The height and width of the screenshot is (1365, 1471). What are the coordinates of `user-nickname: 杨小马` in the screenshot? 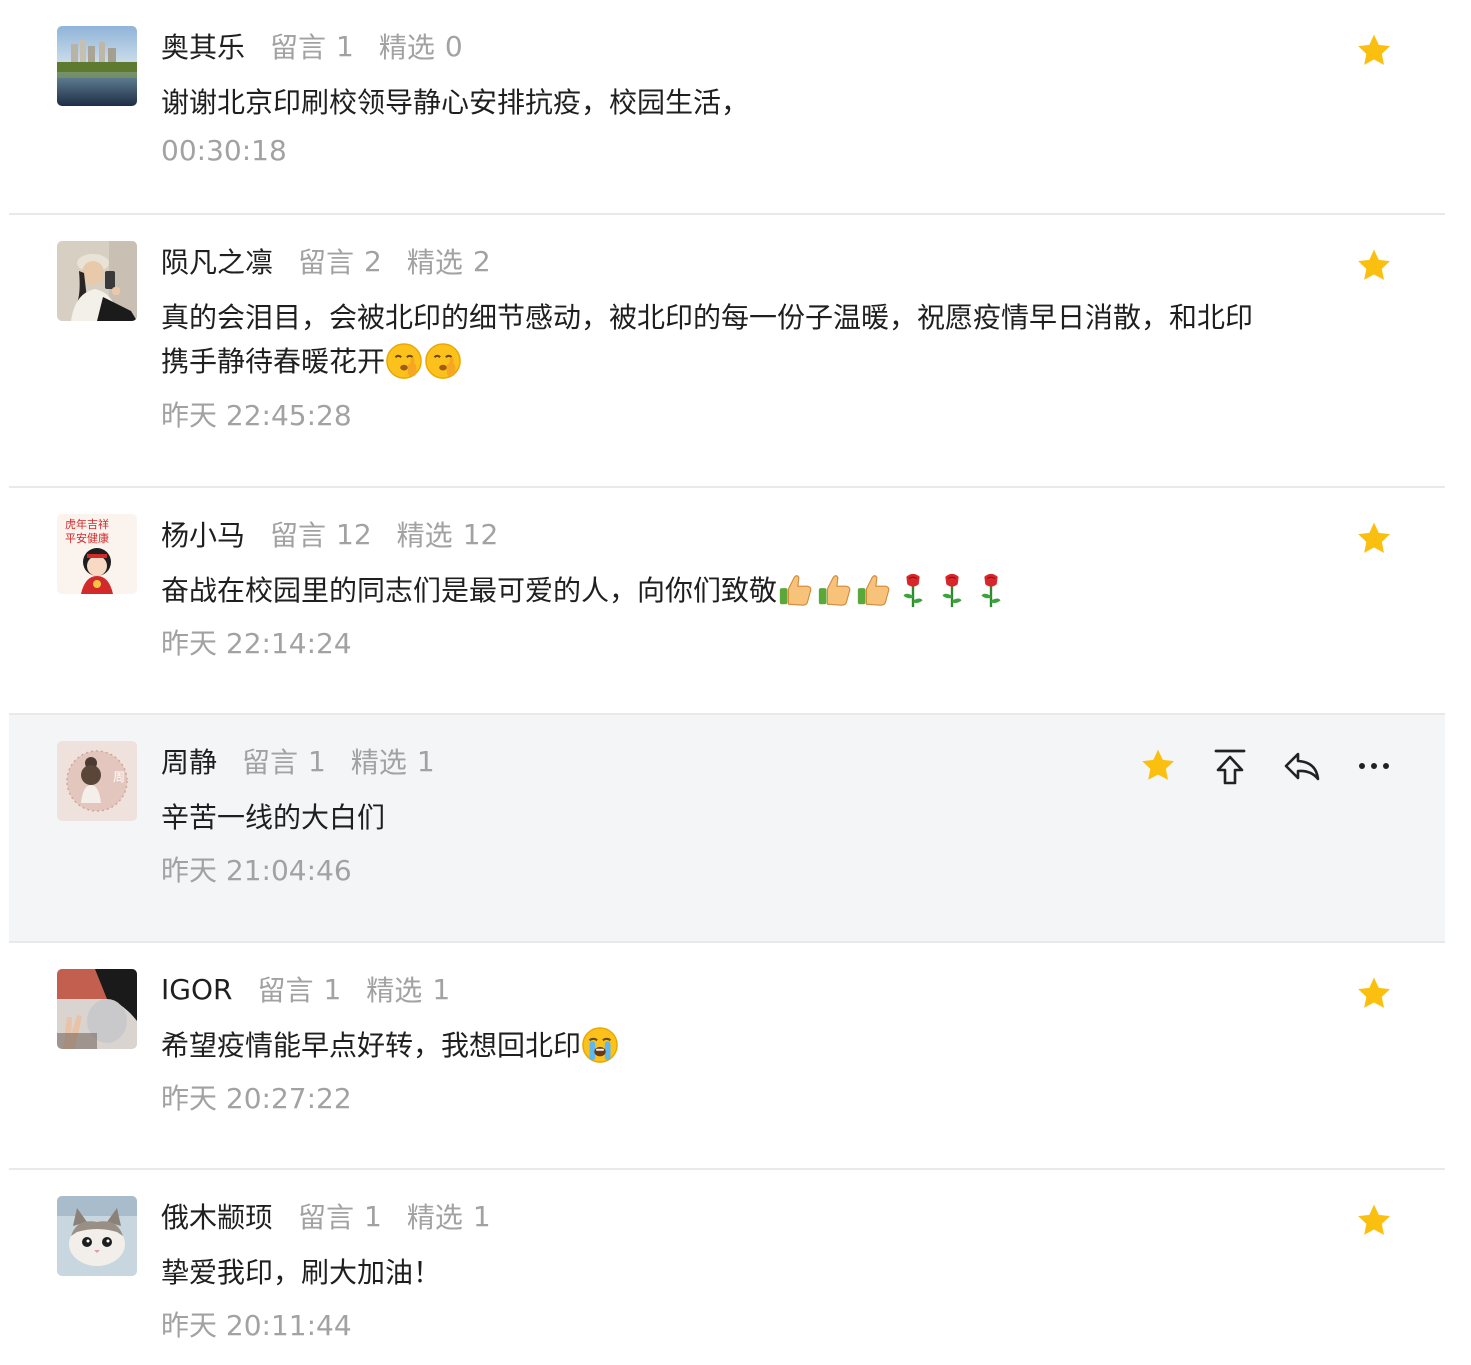 It's located at (203, 534).